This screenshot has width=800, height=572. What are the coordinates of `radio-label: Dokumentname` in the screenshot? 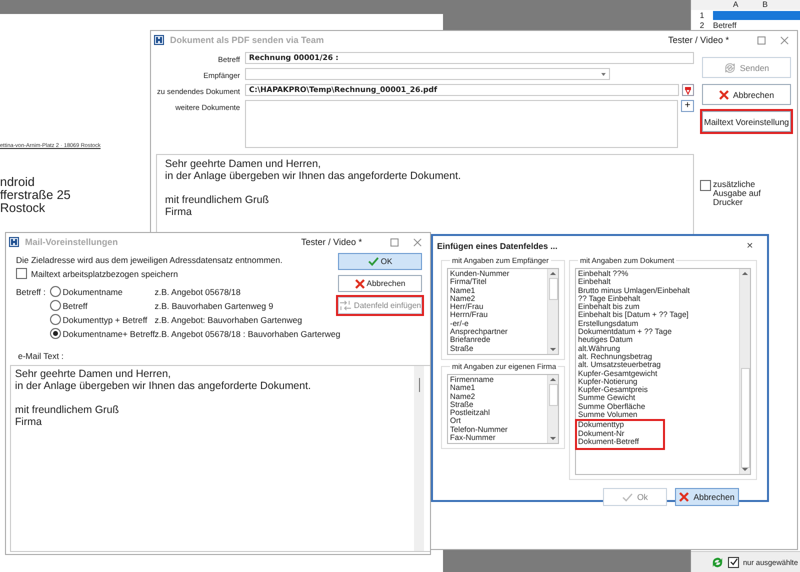 It's located at (93, 291).